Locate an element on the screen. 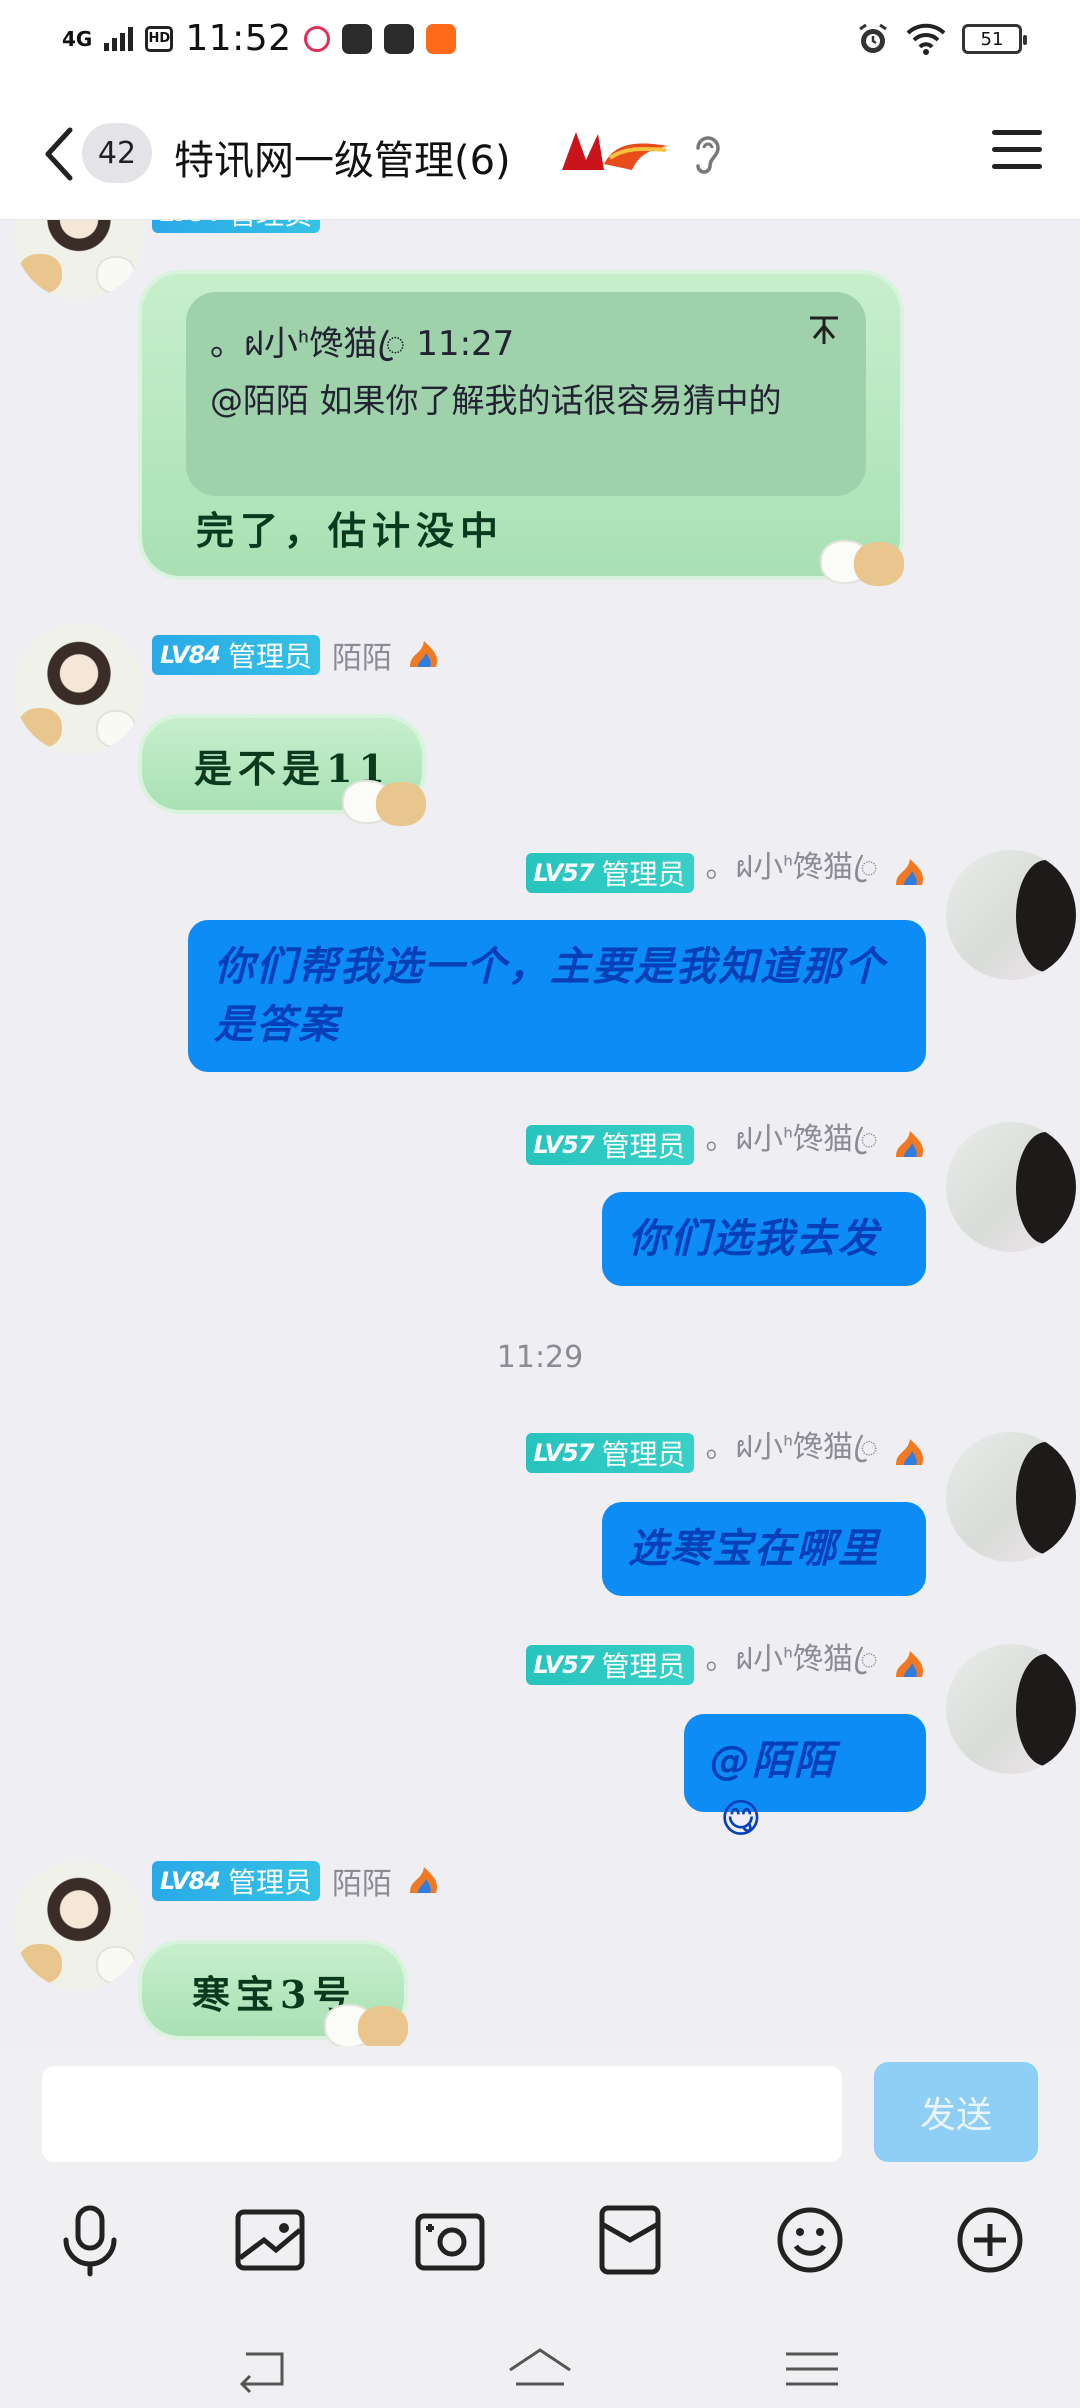 Image resolution: width=1080 pixels, height=2408 pixels. message-input is located at coordinates (442, 2114).